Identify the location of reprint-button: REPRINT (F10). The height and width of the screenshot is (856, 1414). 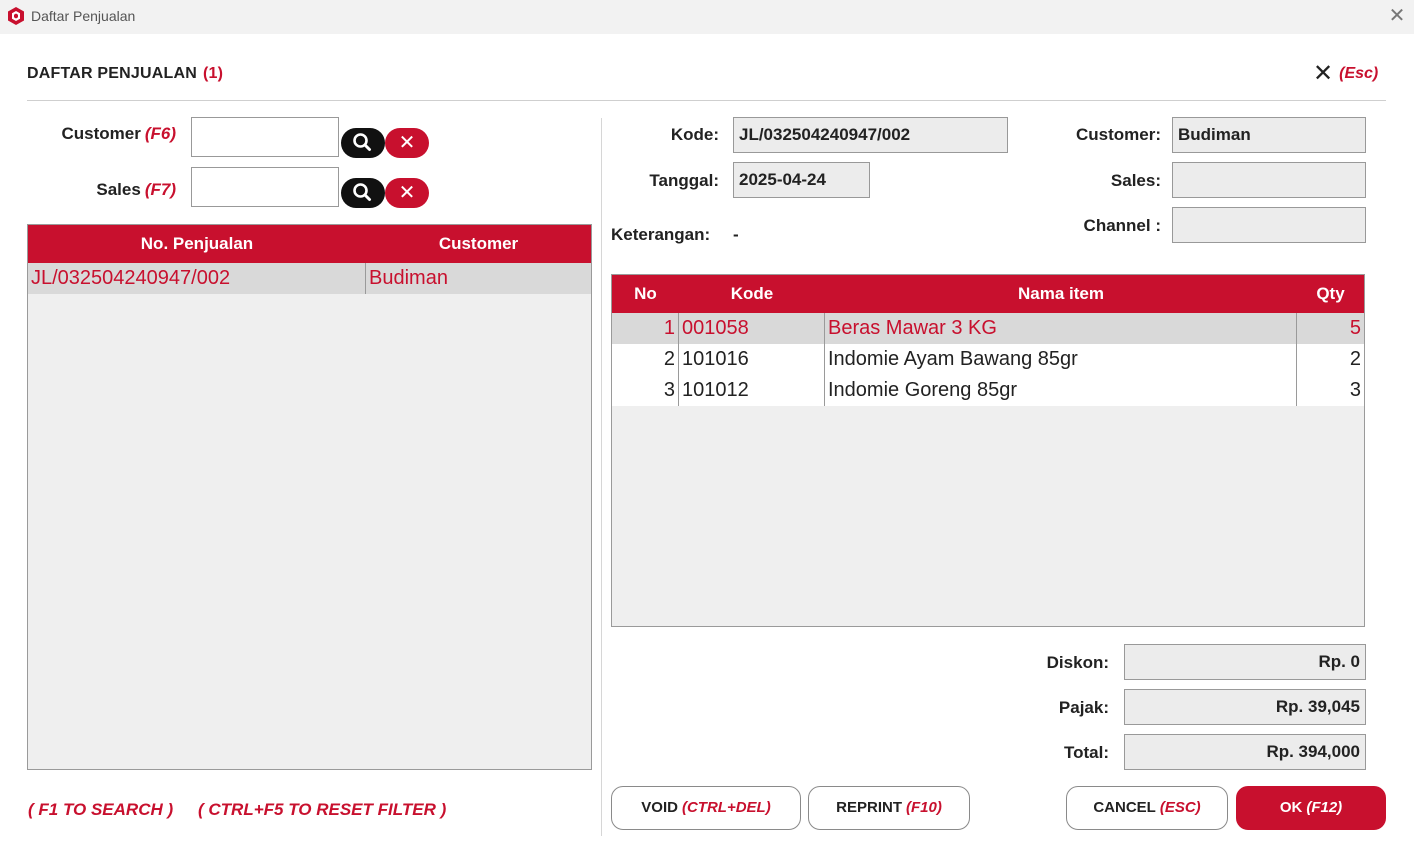
(889, 808).